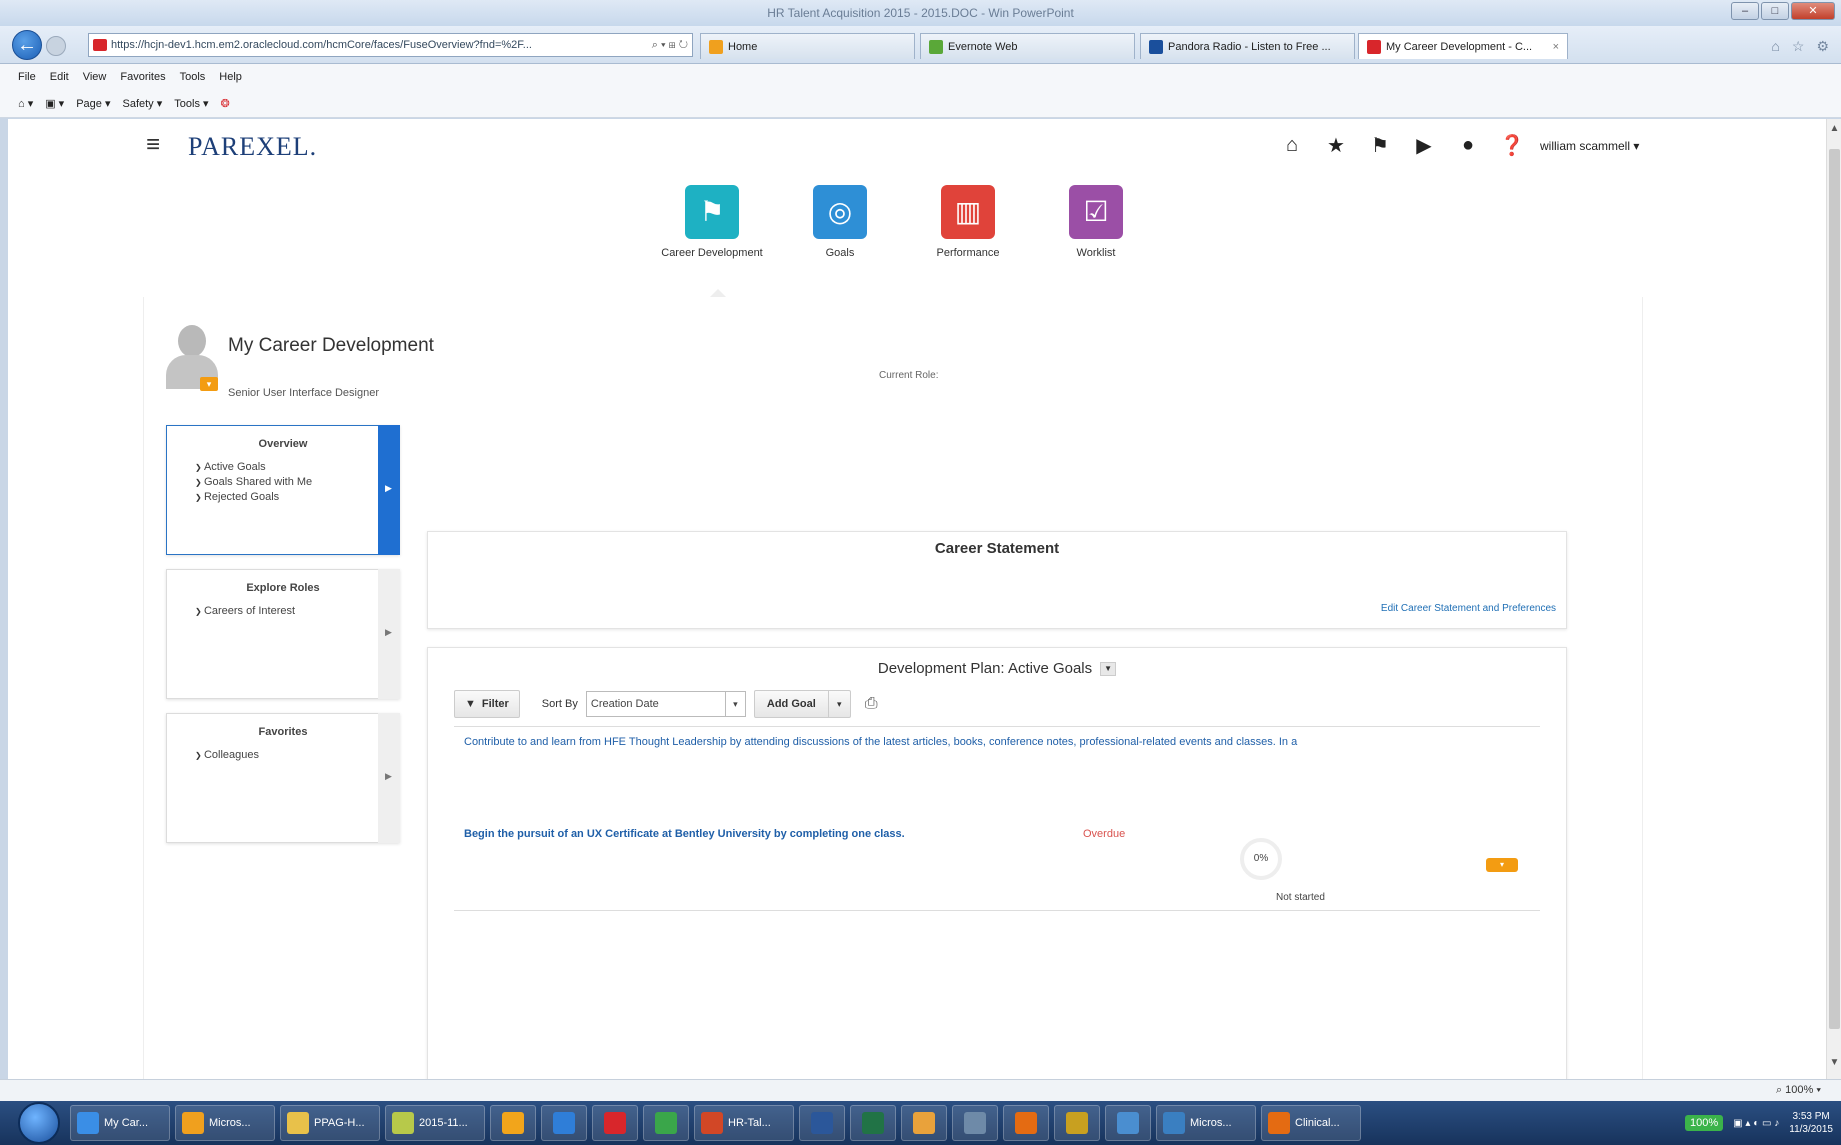  I want to click on tray-icons: ▣ ▴ ◐ ▭ ♪, so click(1756, 1123).